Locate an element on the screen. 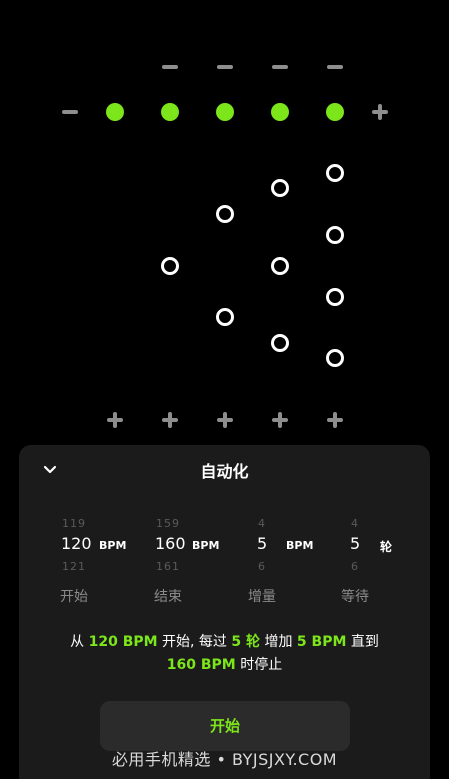 This screenshot has width=449, height=779. beat-5-remove-button is located at coordinates (335, 67).